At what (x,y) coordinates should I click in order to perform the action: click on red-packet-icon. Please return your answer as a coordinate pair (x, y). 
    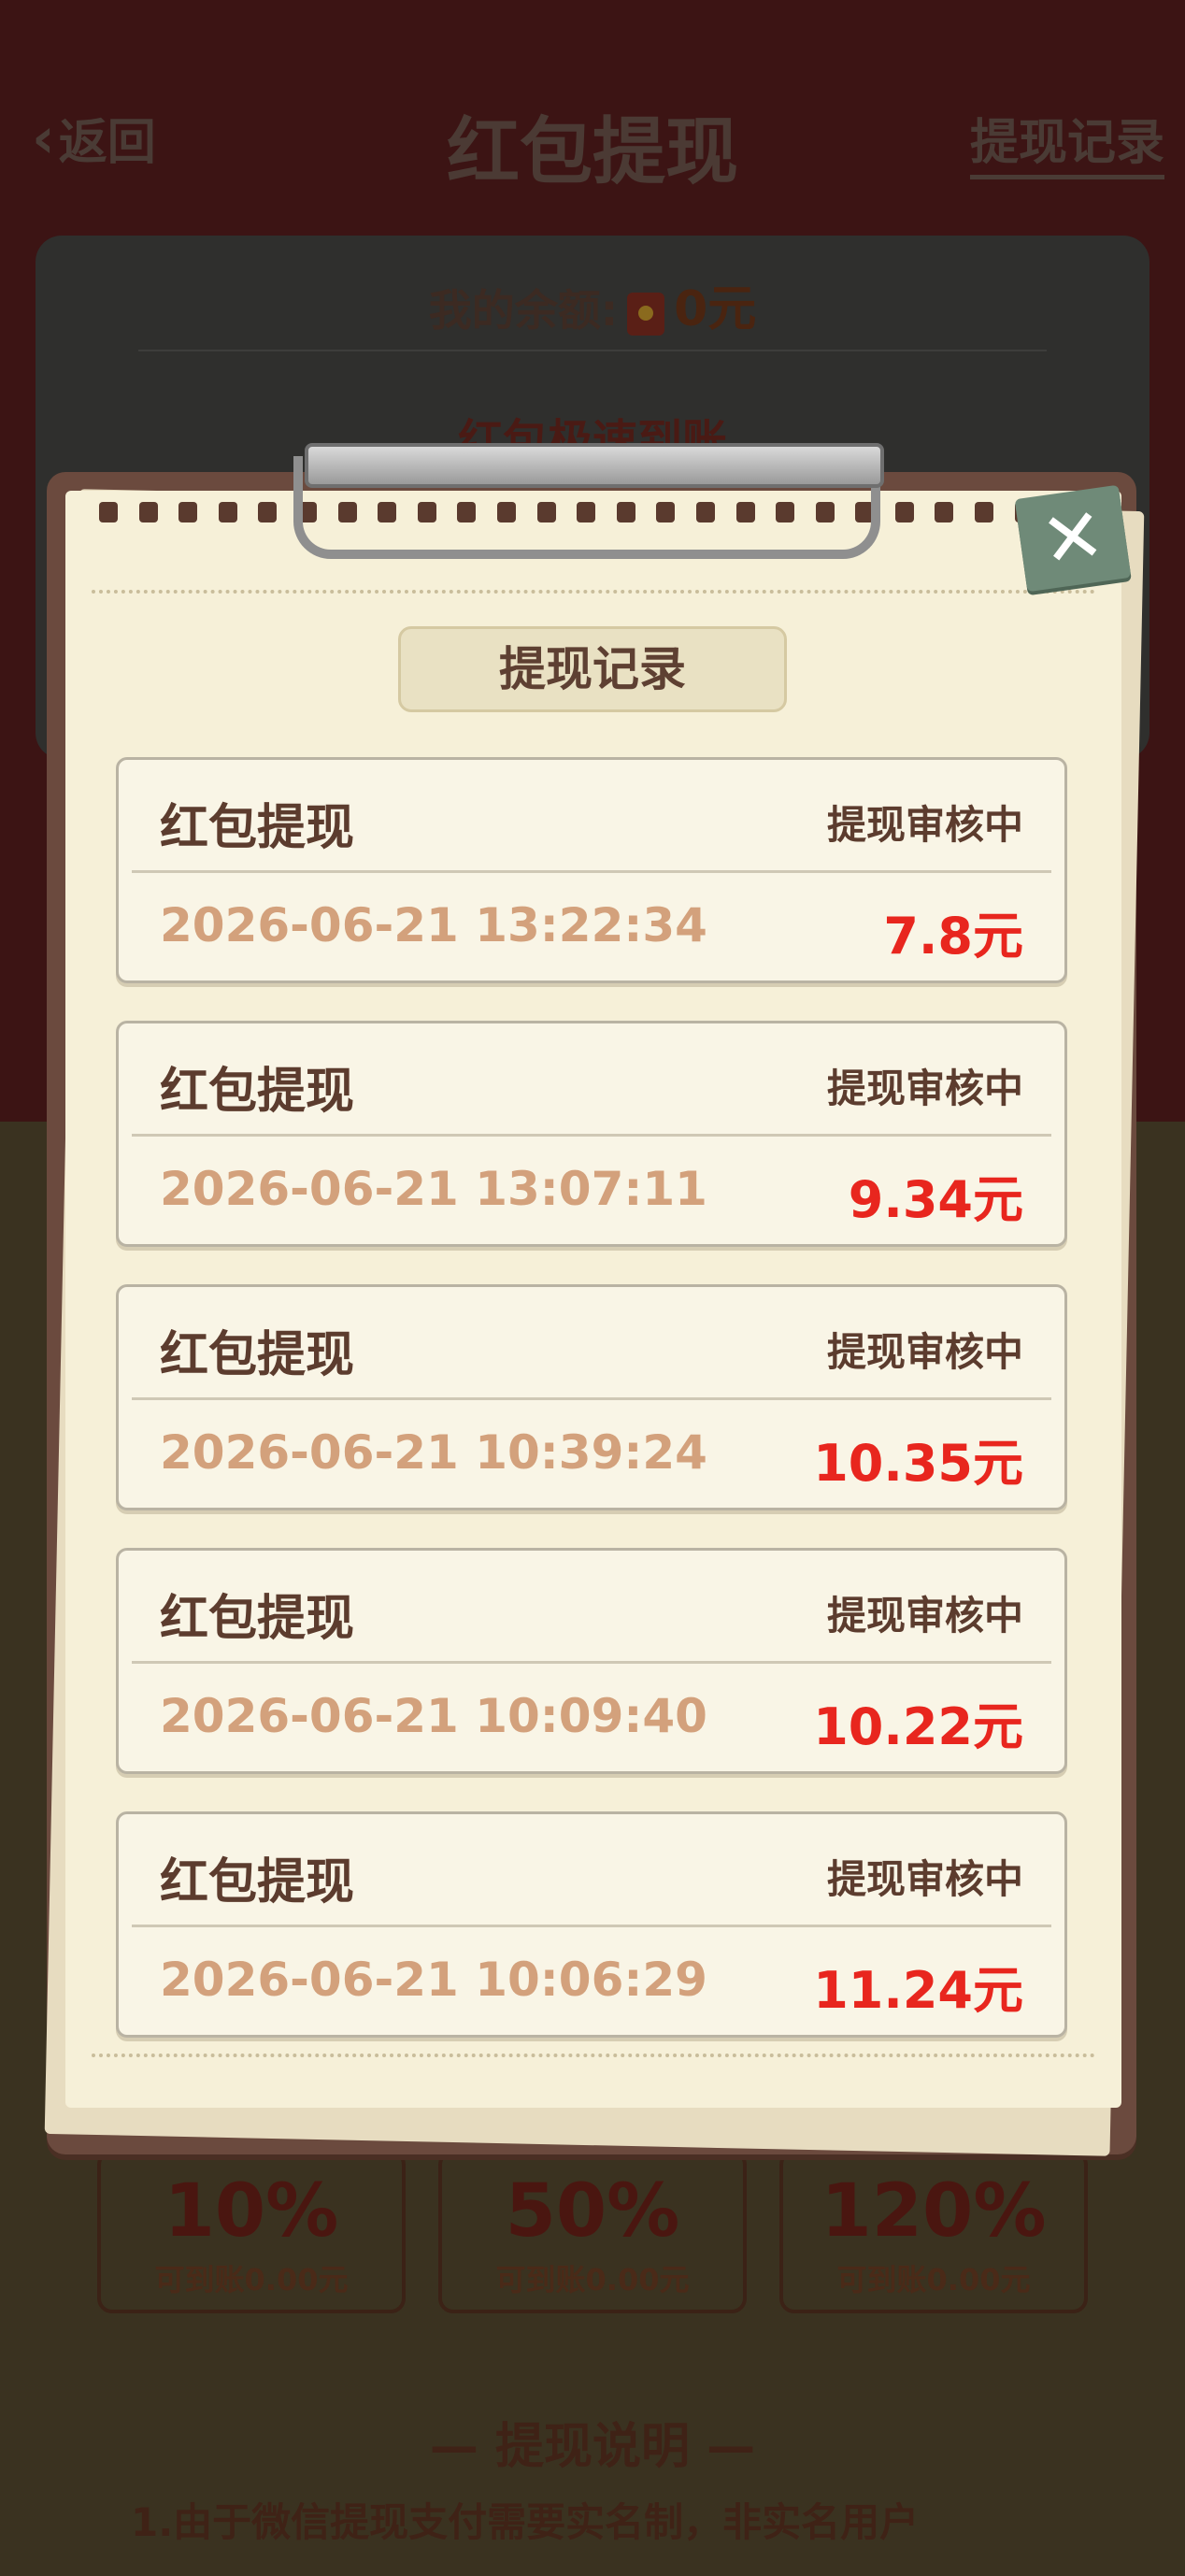
    Looking at the image, I should click on (646, 314).